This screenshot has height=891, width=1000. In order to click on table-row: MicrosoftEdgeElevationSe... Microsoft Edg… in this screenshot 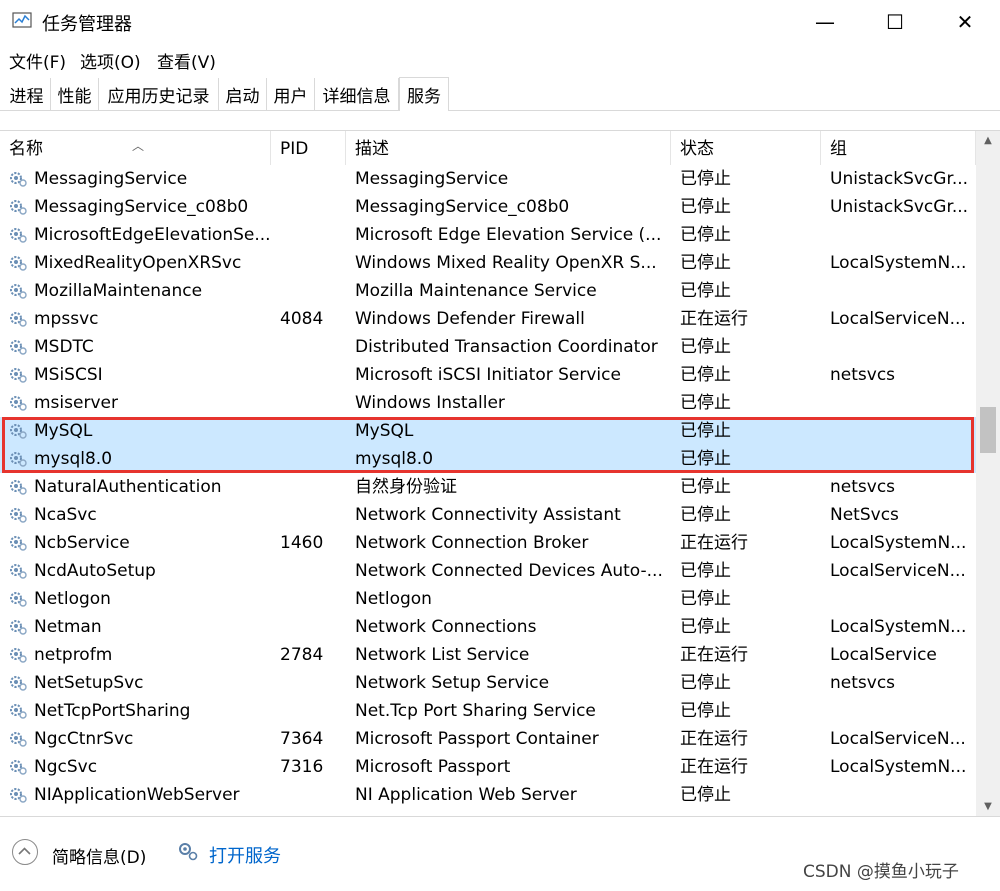, I will do `click(488, 235)`.